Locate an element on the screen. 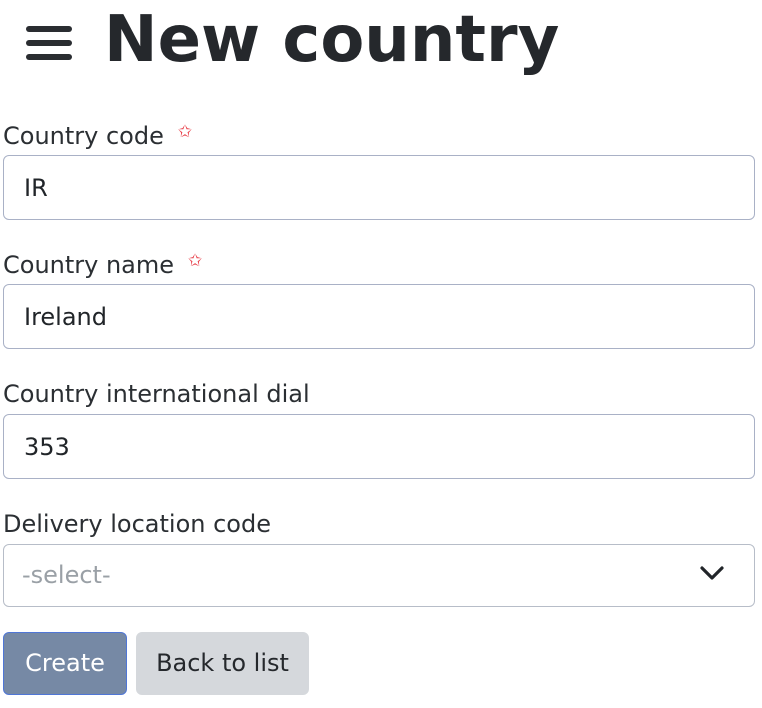 This screenshot has width=762, height=708. chevron-down-icon is located at coordinates (712, 573).